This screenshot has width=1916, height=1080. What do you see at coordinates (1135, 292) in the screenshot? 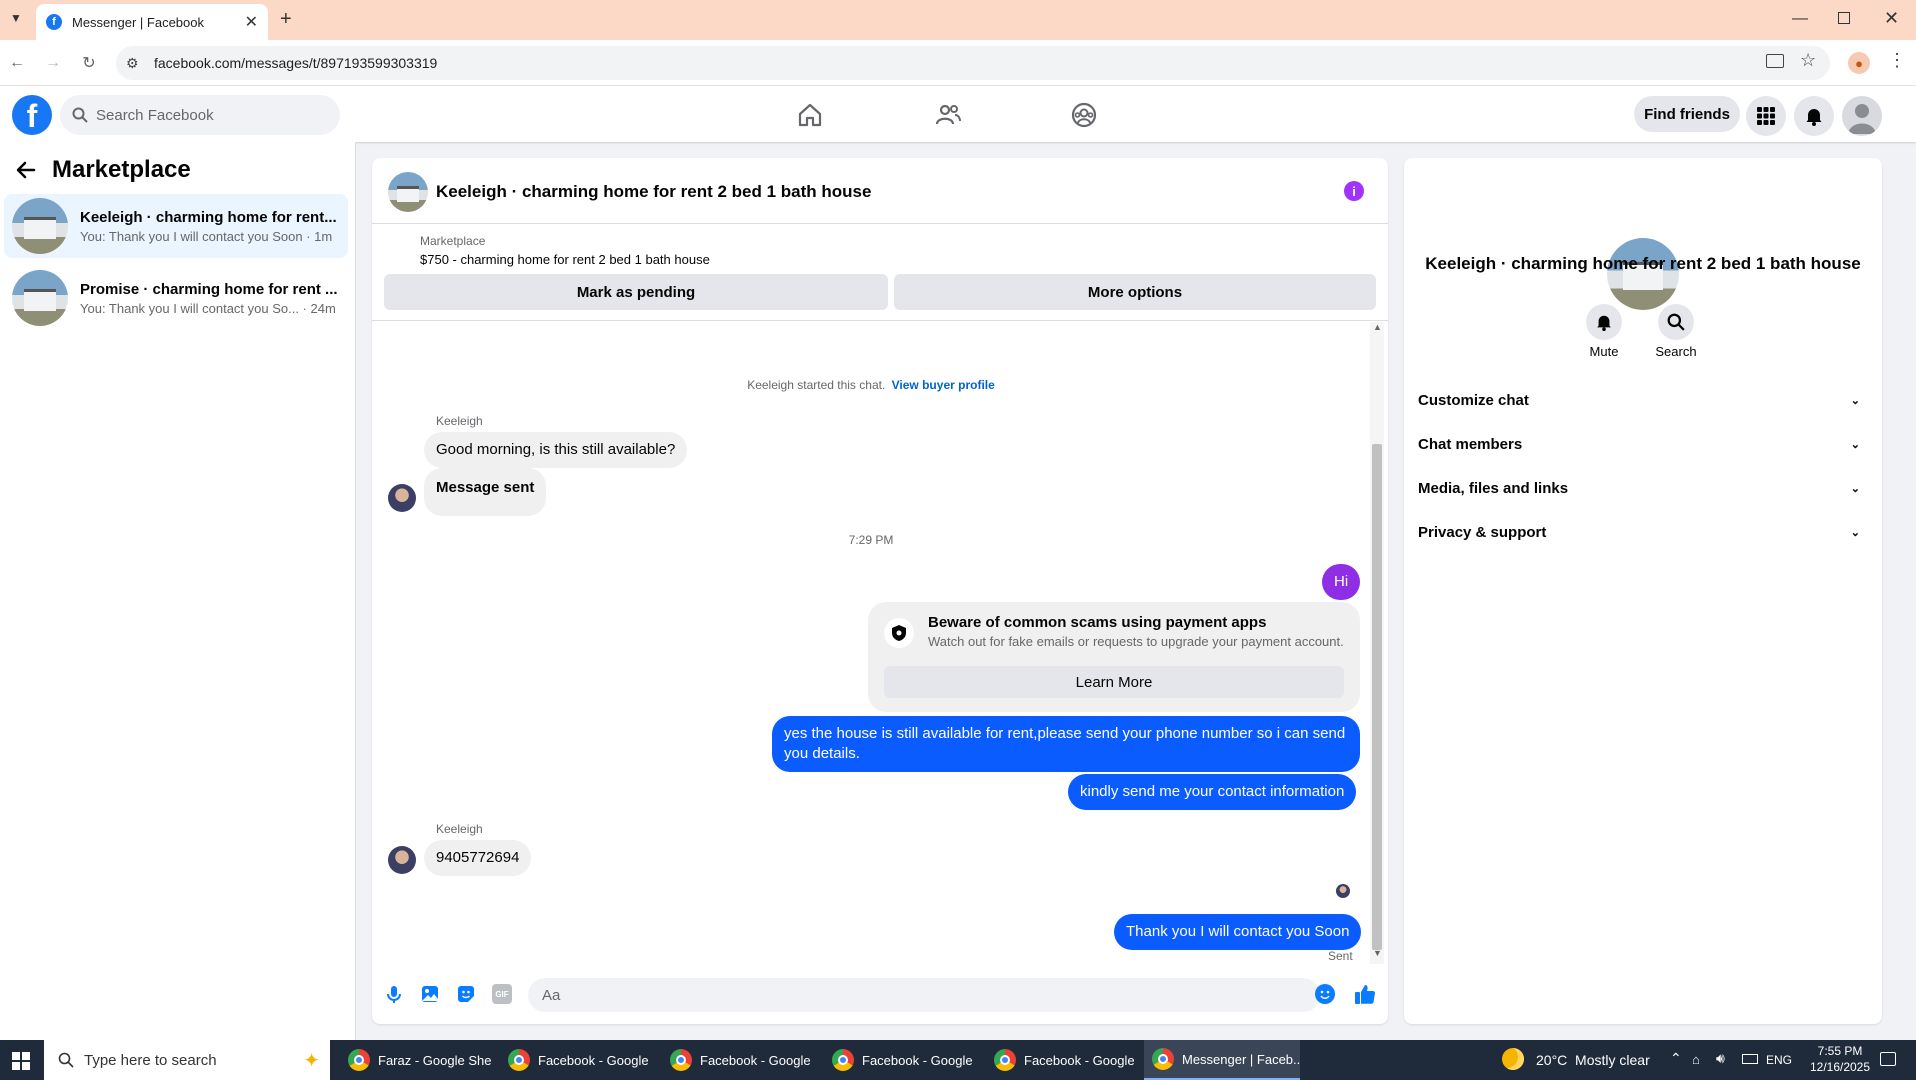
I see `more-options-button: More options` at bounding box center [1135, 292].